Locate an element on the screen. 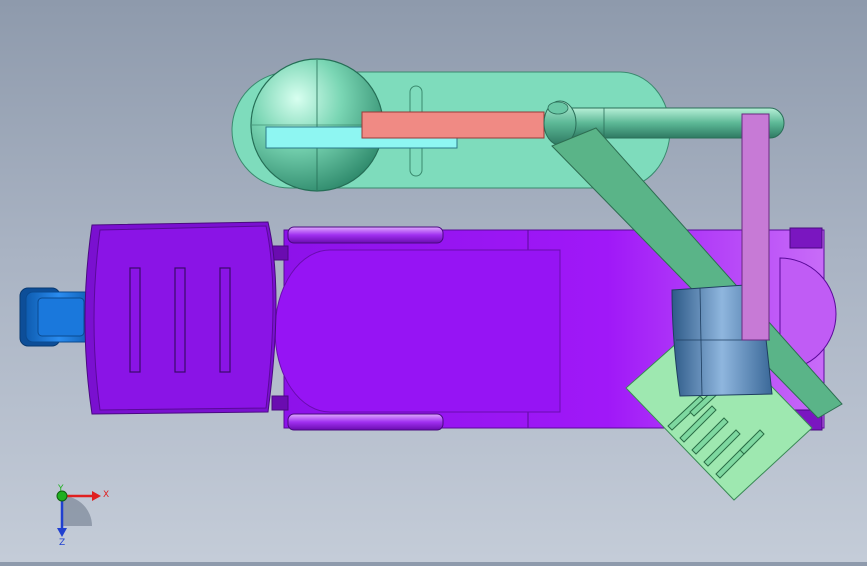 This screenshot has width=867, height=566. salmon-rod is located at coordinates (453, 125).